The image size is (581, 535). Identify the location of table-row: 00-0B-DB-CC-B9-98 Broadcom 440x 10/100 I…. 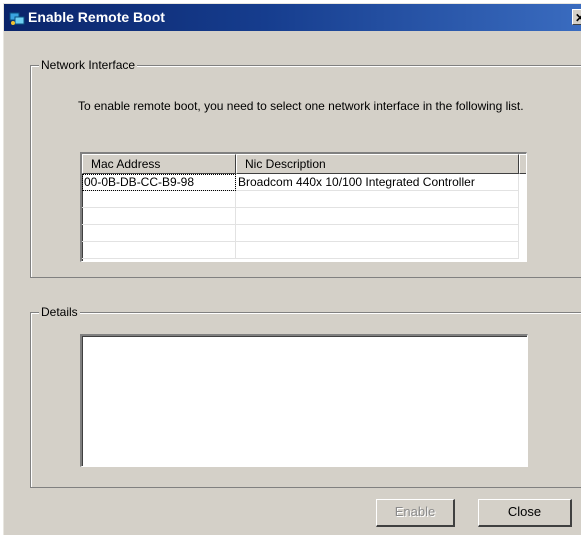
(304, 182).